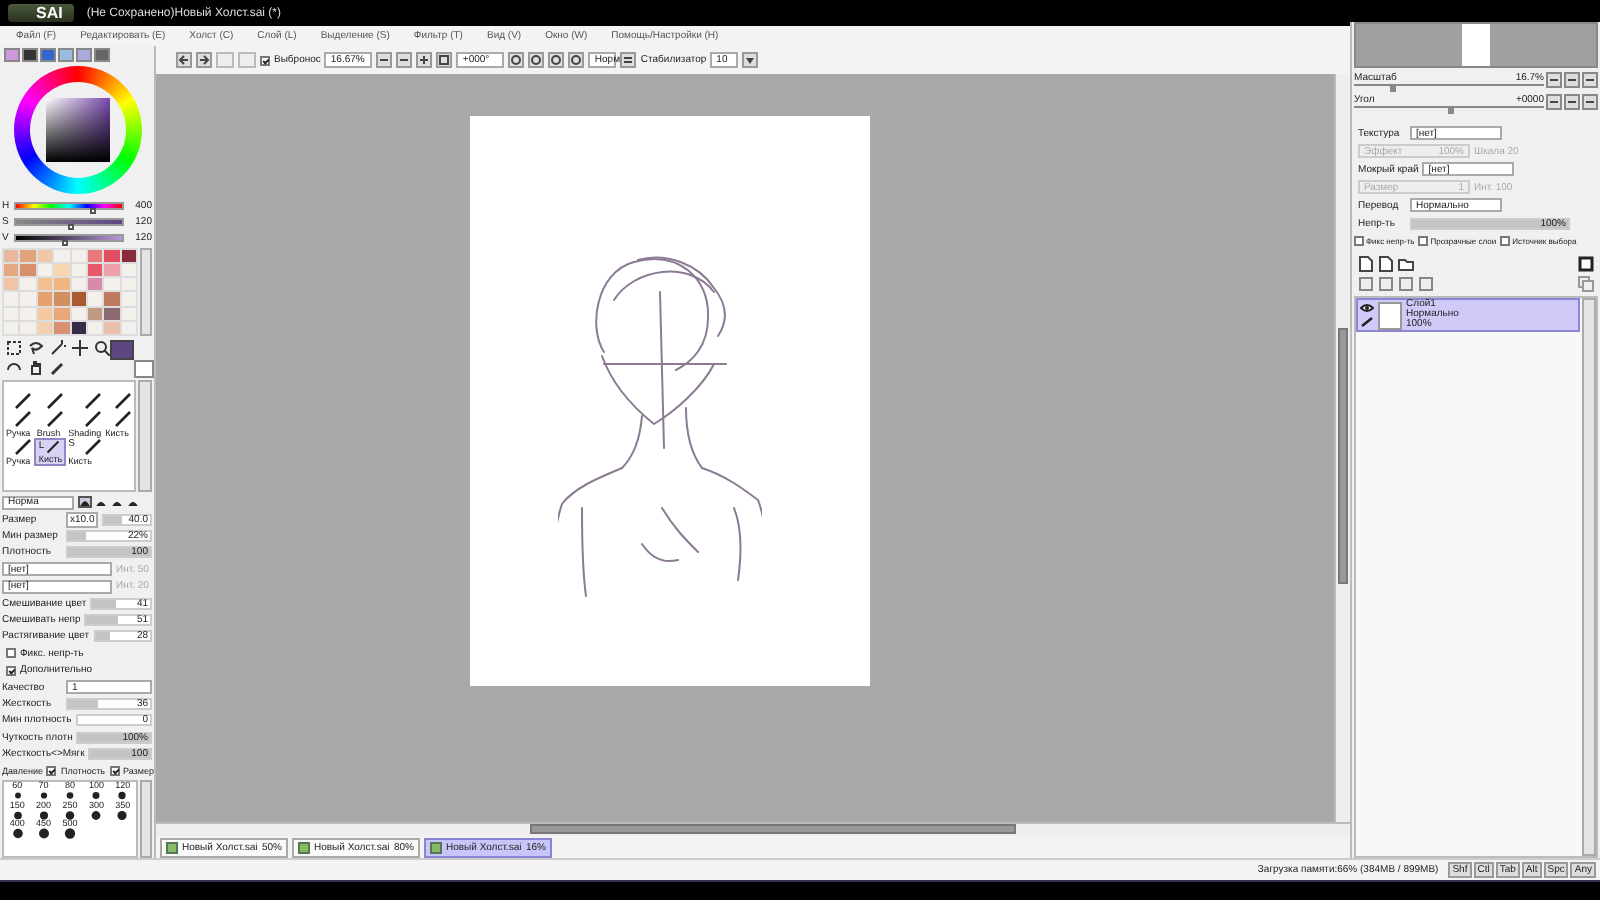 The image size is (1600, 900). Describe the element at coordinates (58, 368) in the screenshot. I see `eyedropper-icon` at that location.